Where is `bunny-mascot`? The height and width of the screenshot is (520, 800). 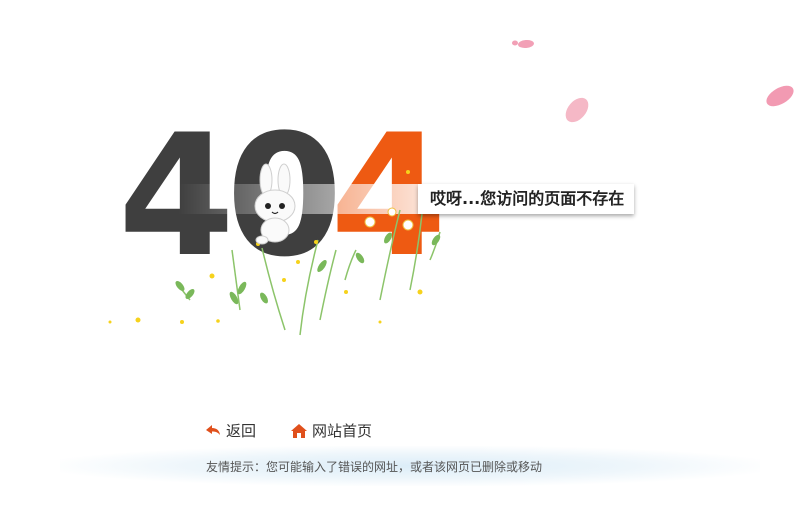
bunny-mascot is located at coordinates (275, 204).